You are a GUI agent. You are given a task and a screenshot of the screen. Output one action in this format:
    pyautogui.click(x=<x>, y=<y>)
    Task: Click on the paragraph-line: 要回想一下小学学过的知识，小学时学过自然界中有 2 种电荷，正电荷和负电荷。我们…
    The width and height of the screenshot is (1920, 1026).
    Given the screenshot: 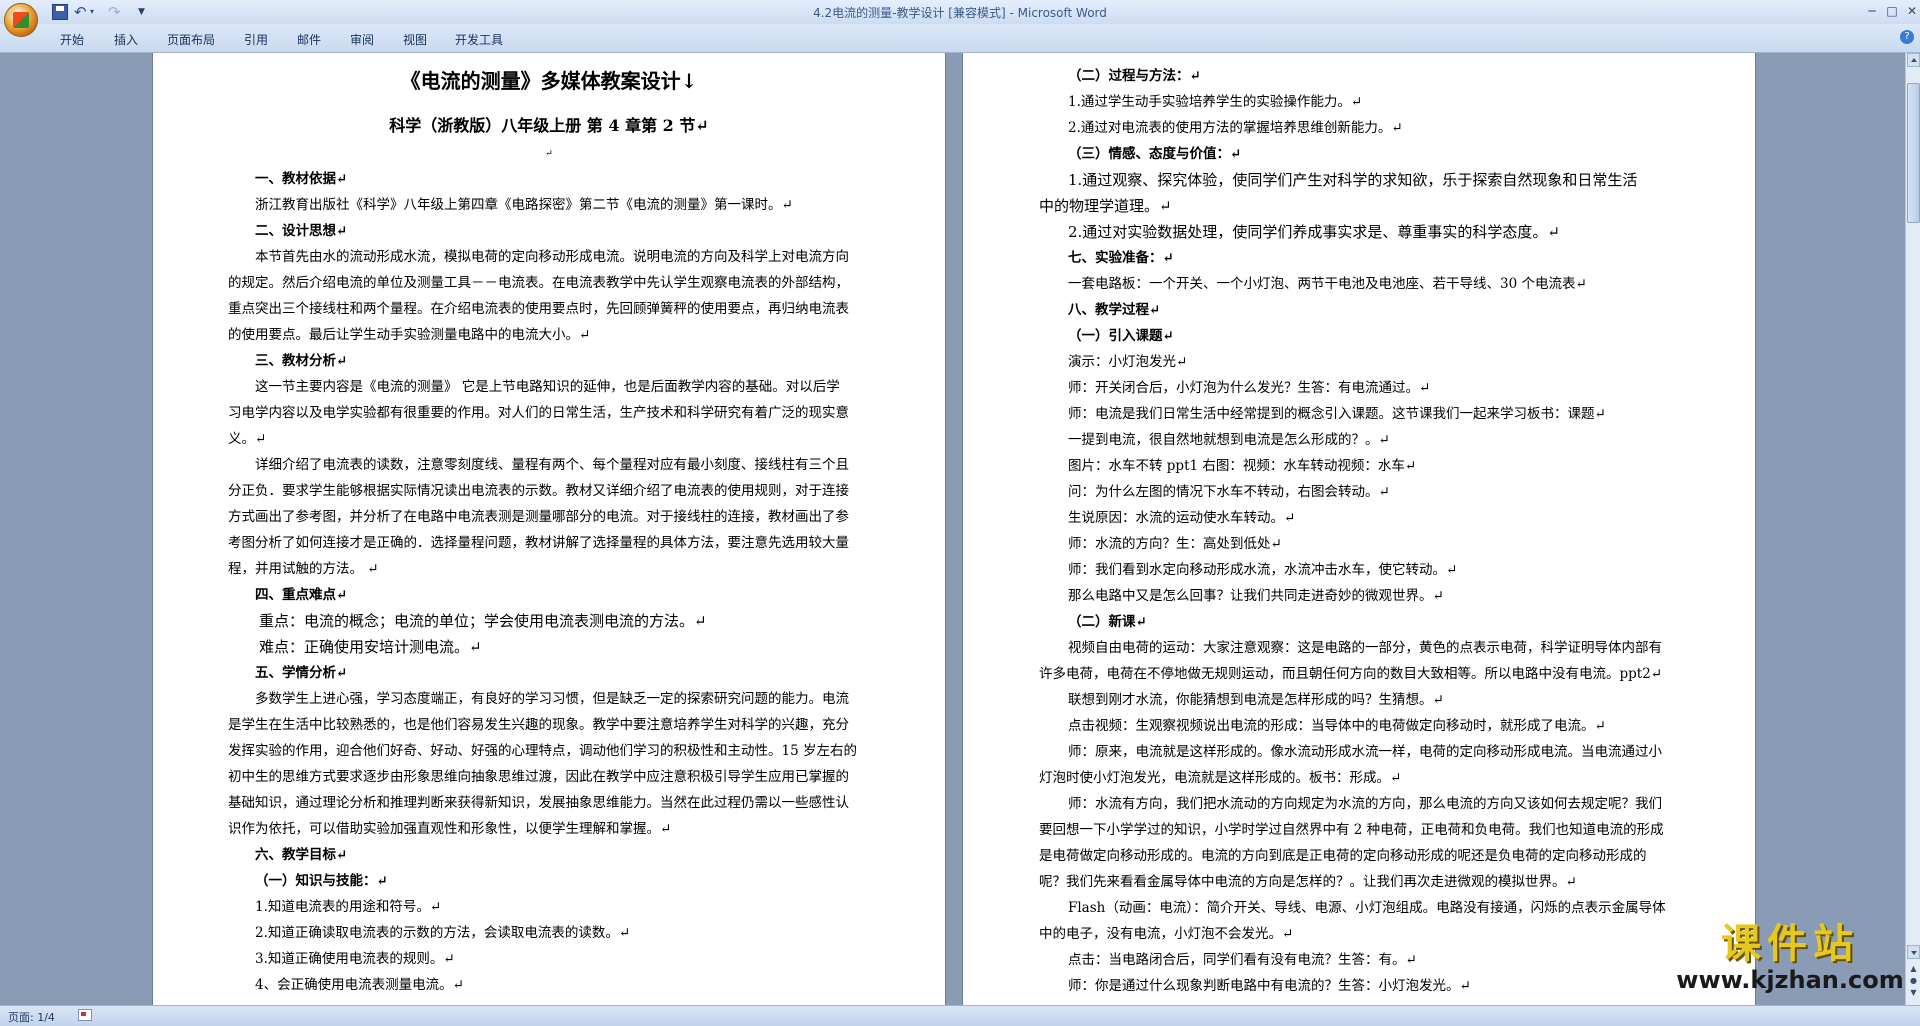 What is the action you would take?
    pyautogui.click(x=1351, y=830)
    